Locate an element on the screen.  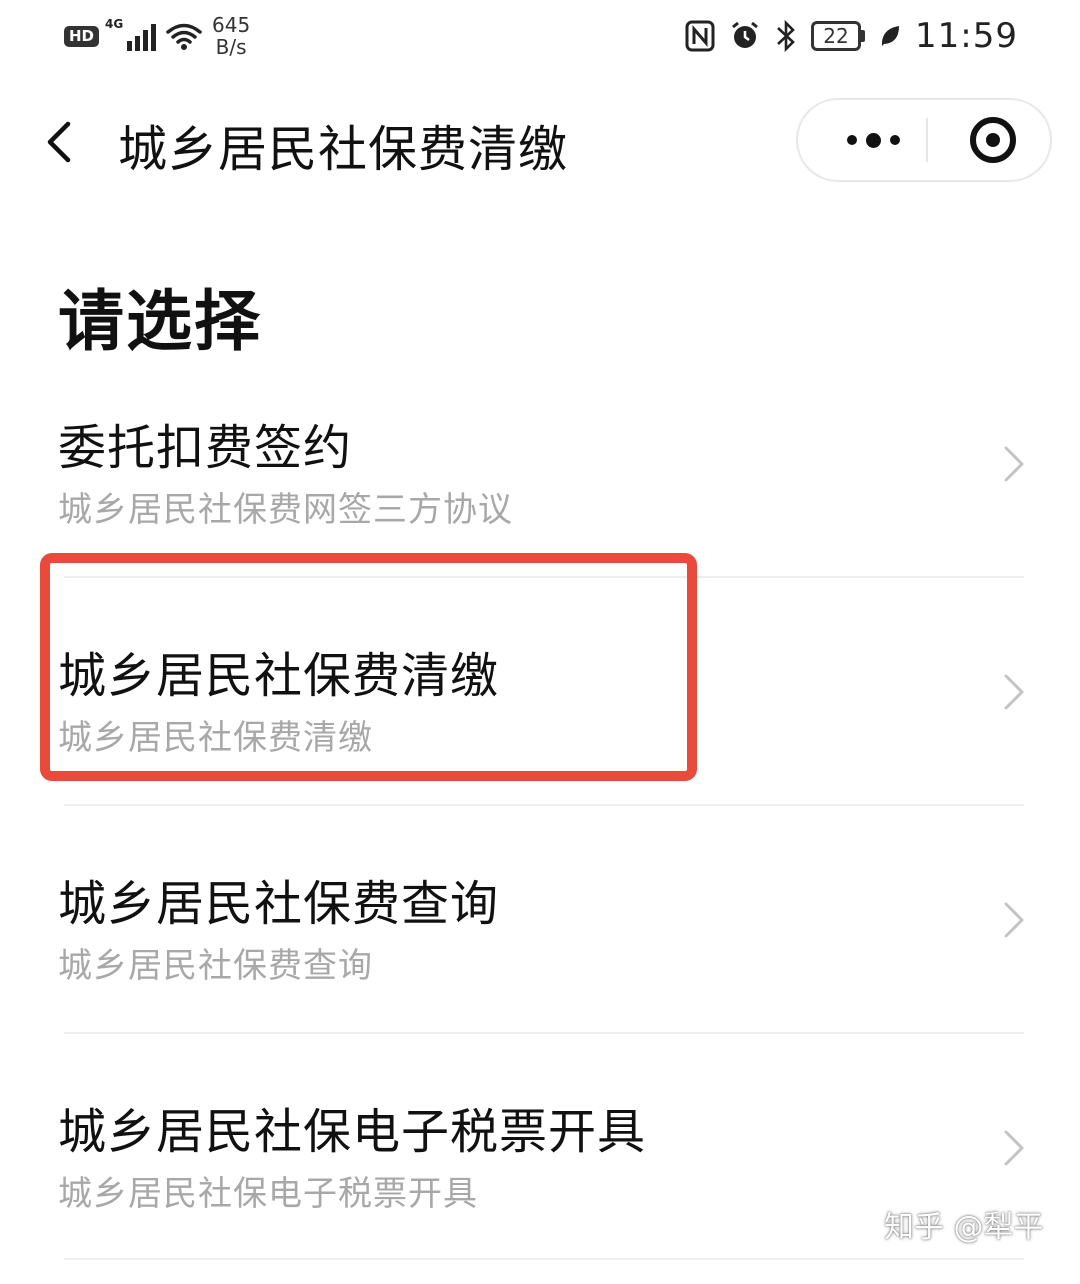
battery-icon: 22 is located at coordinates (838, 36).